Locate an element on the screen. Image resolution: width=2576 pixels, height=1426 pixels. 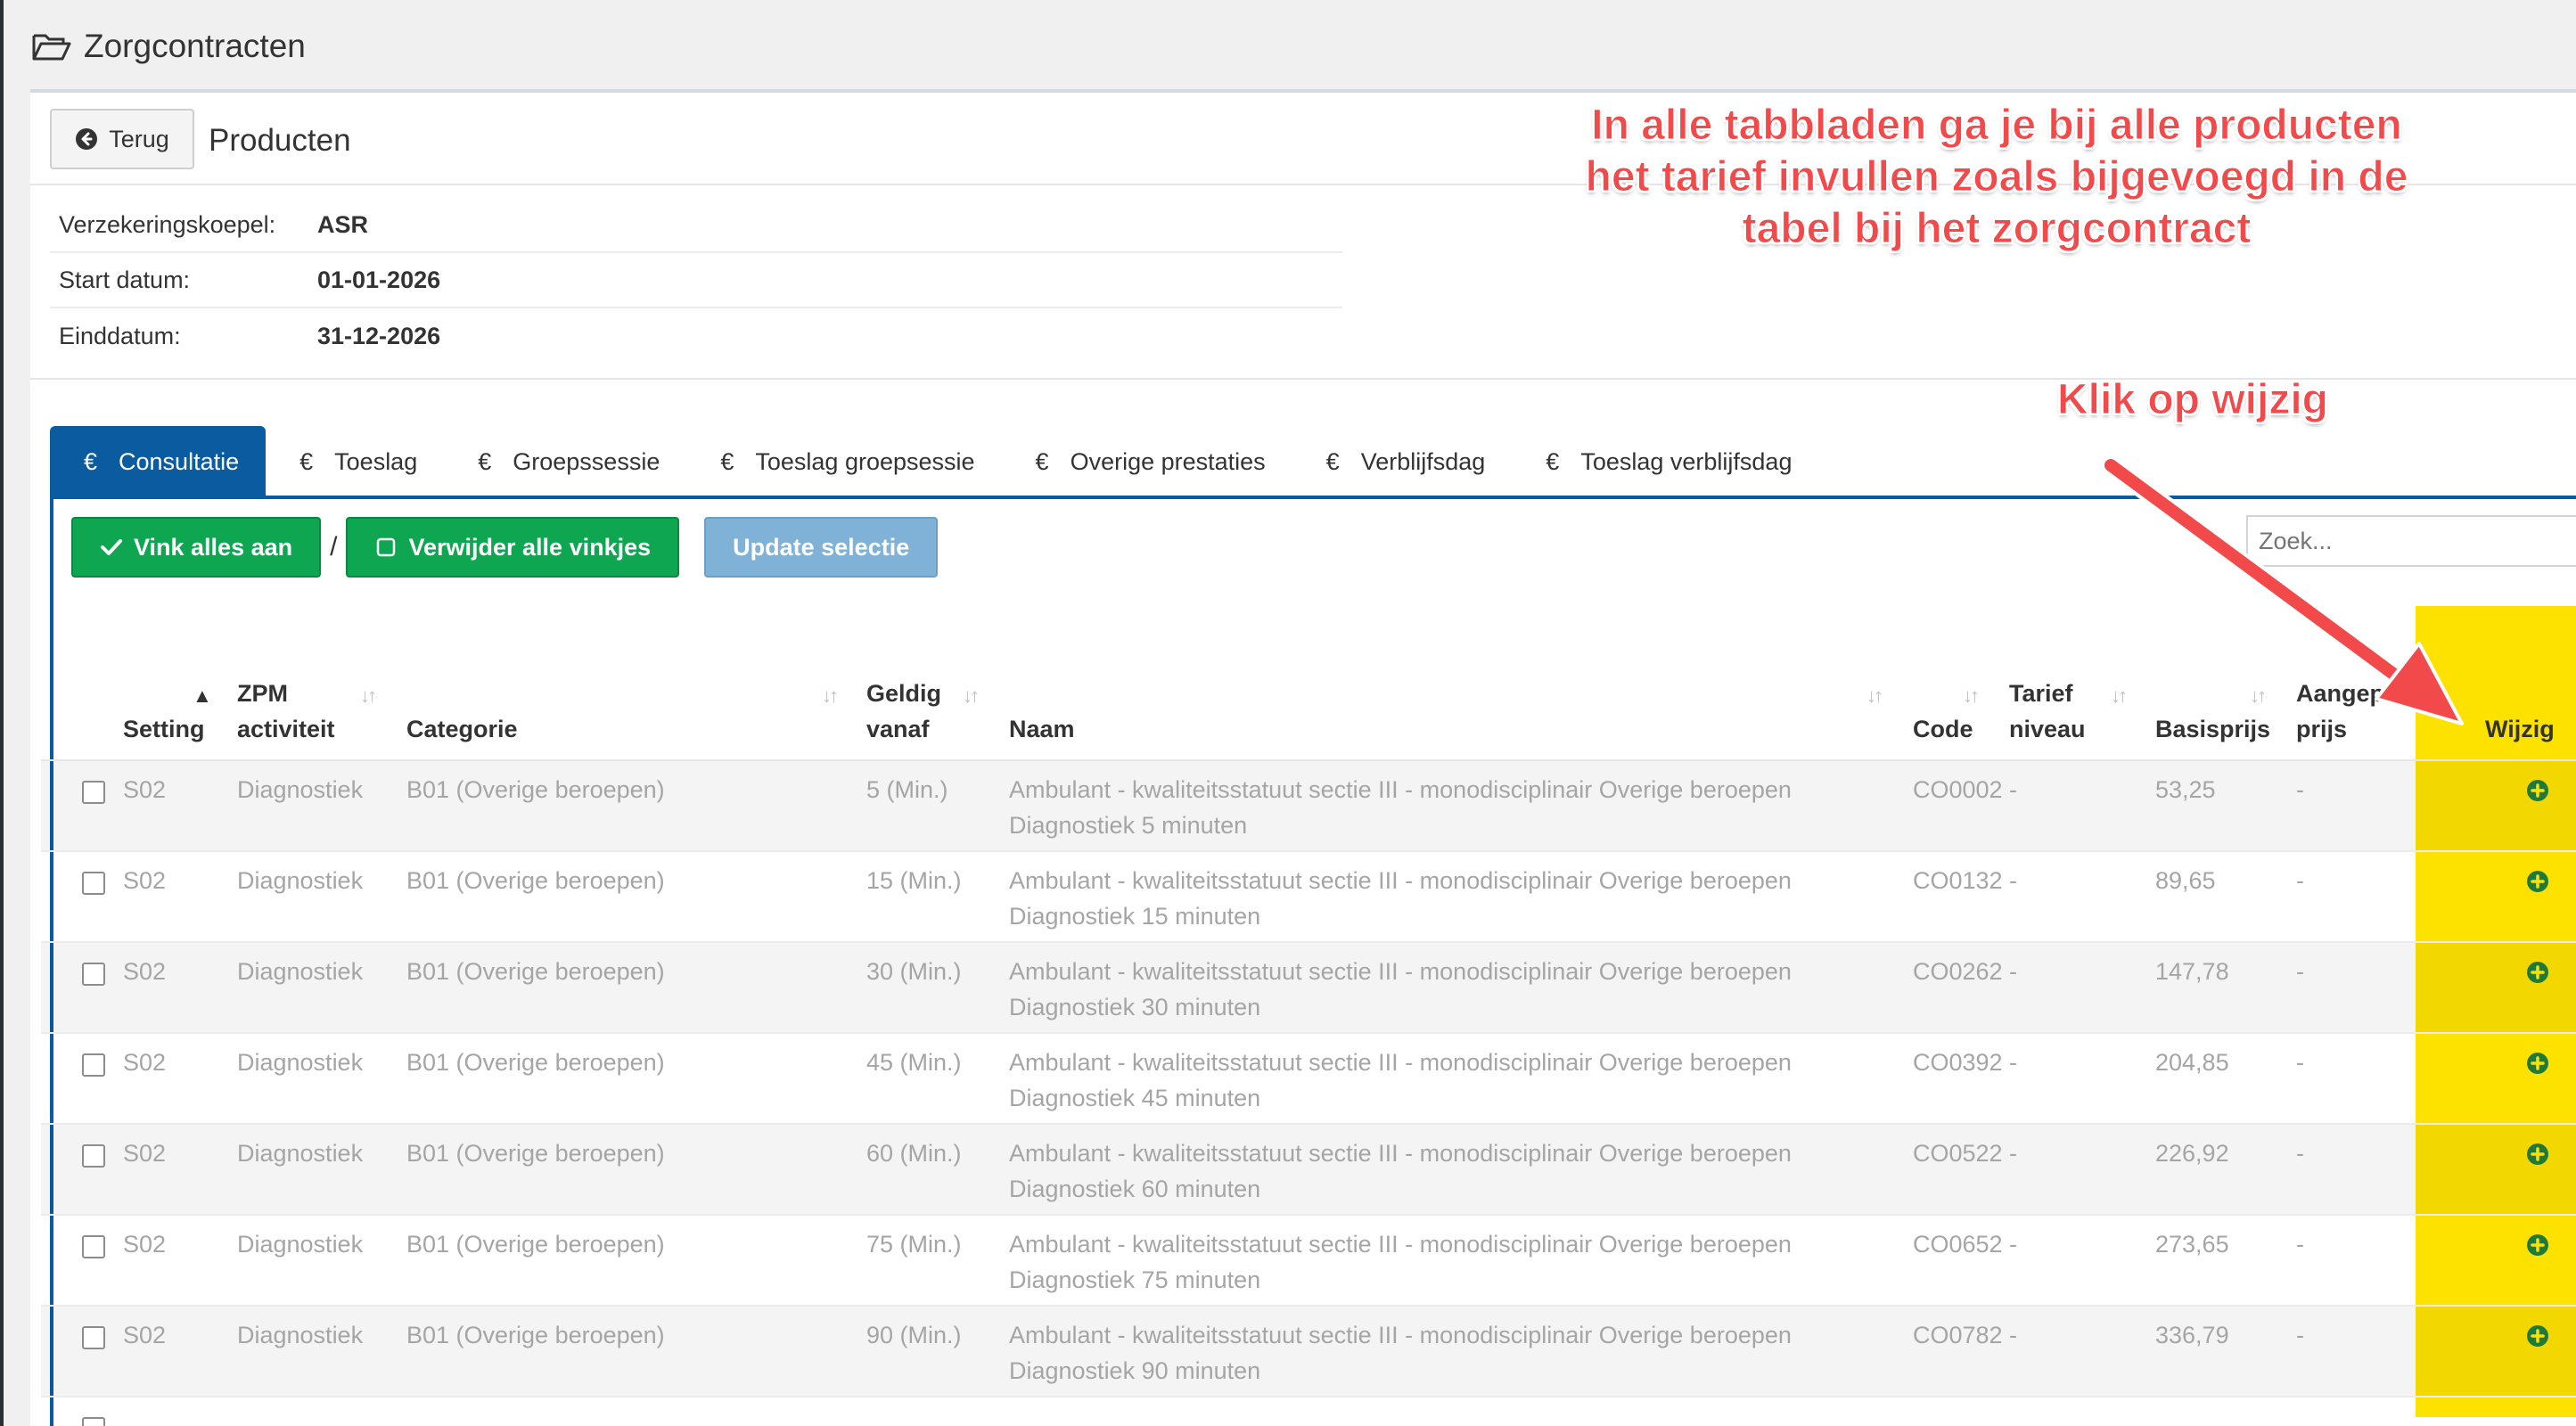
panel-title: Producten is located at coordinates (280, 140).